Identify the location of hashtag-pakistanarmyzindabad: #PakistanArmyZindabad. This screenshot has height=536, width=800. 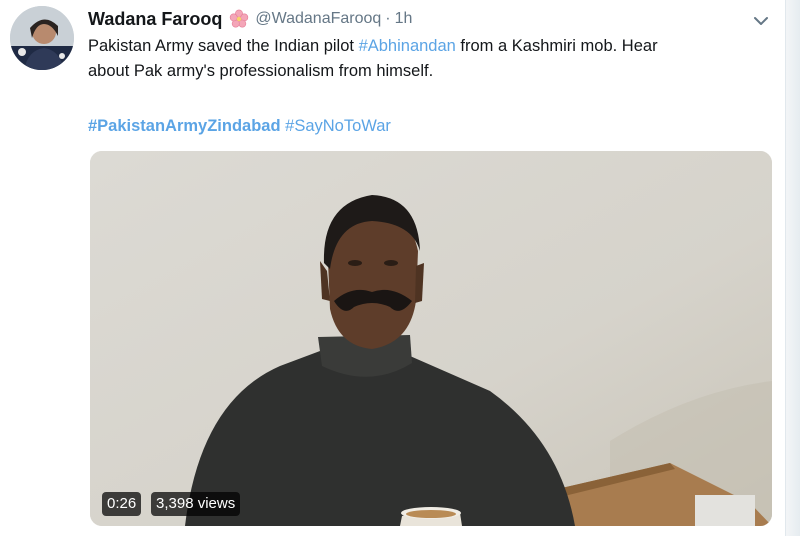
(184, 126).